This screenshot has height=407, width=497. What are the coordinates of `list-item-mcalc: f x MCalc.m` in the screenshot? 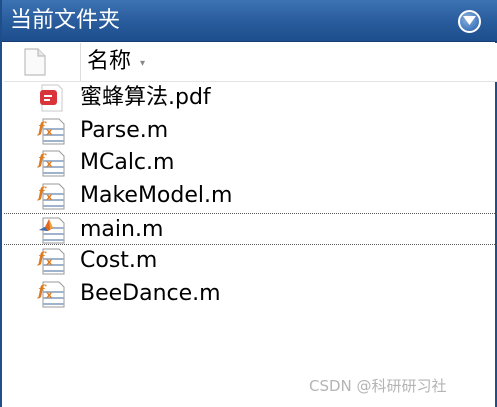 It's located at (250, 163).